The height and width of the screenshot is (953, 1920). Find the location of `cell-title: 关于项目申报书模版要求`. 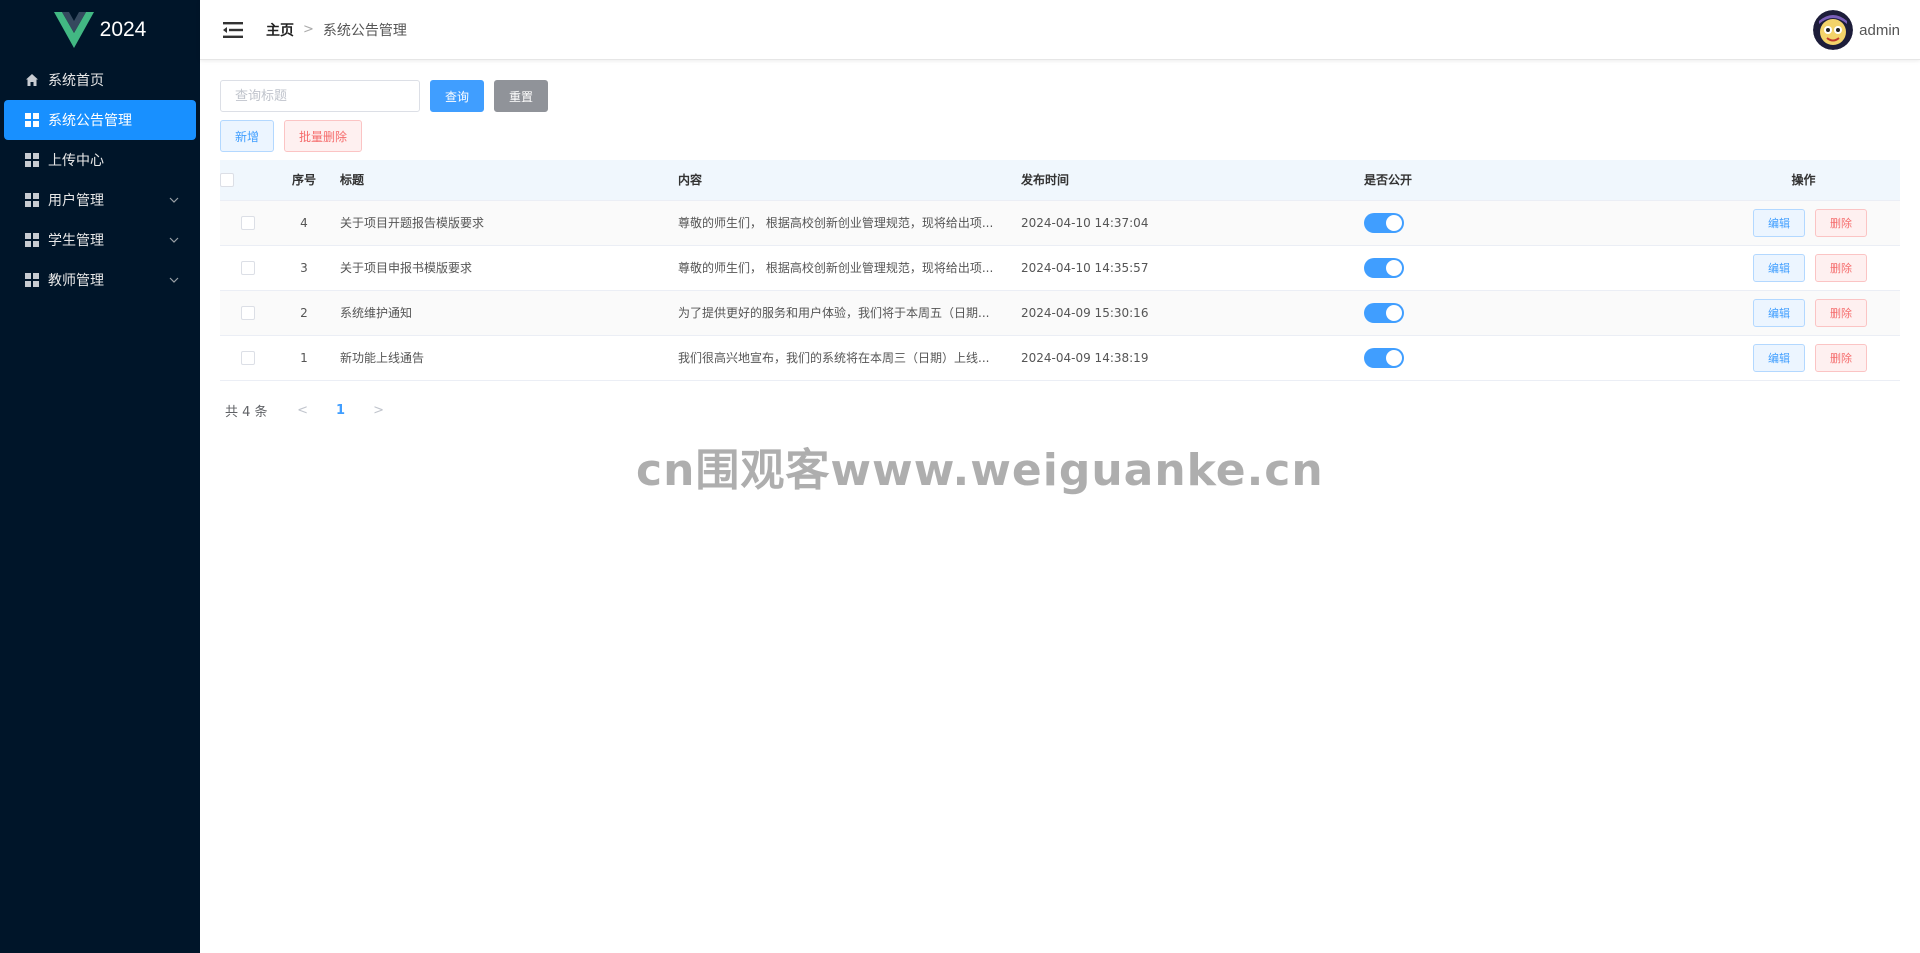

cell-title: 关于项目申报书模版要求 is located at coordinates (505, 268).